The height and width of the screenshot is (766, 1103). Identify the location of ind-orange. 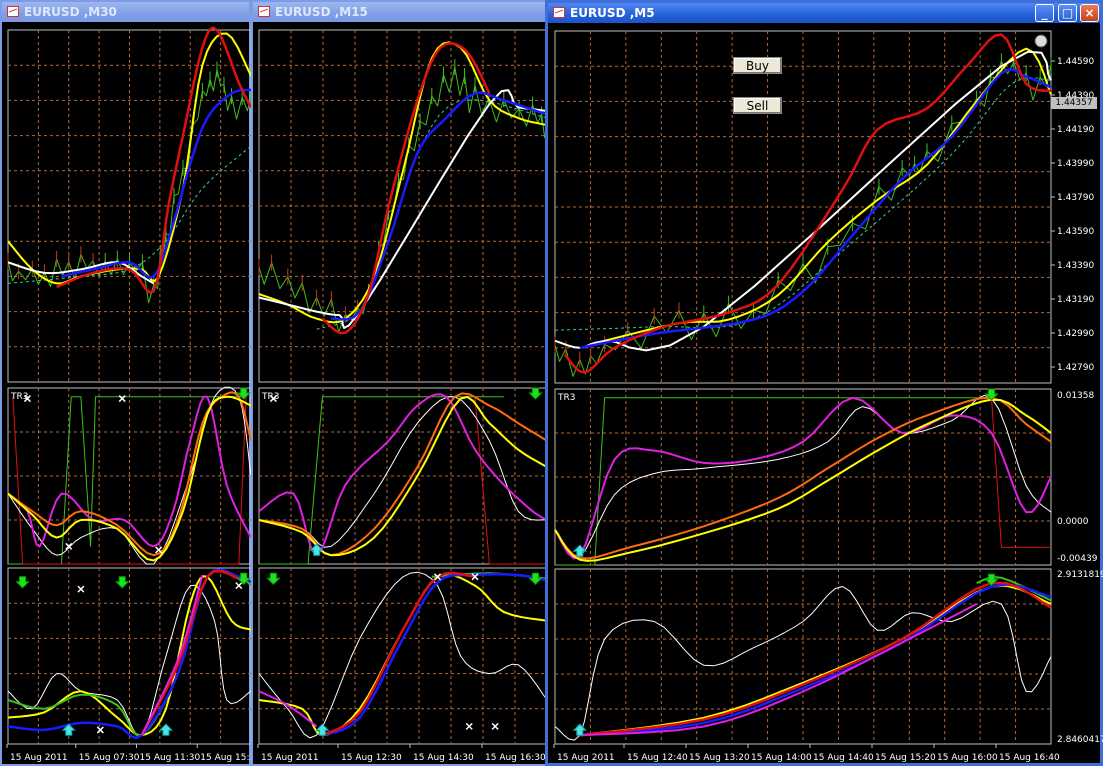
(402, 474).